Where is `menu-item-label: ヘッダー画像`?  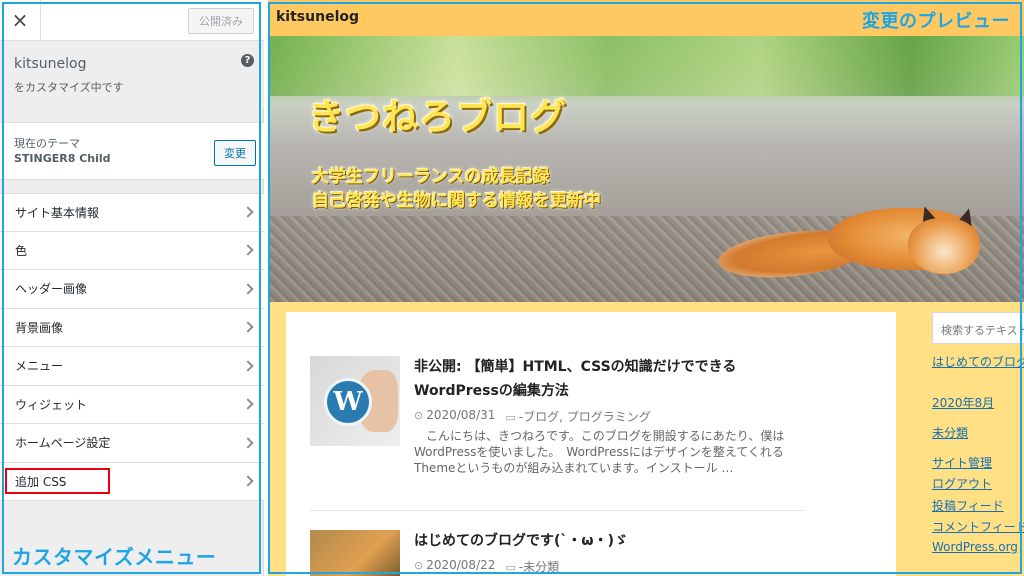
menu-item-label: ヘッダー画像 is located at coordinates (51, 289).